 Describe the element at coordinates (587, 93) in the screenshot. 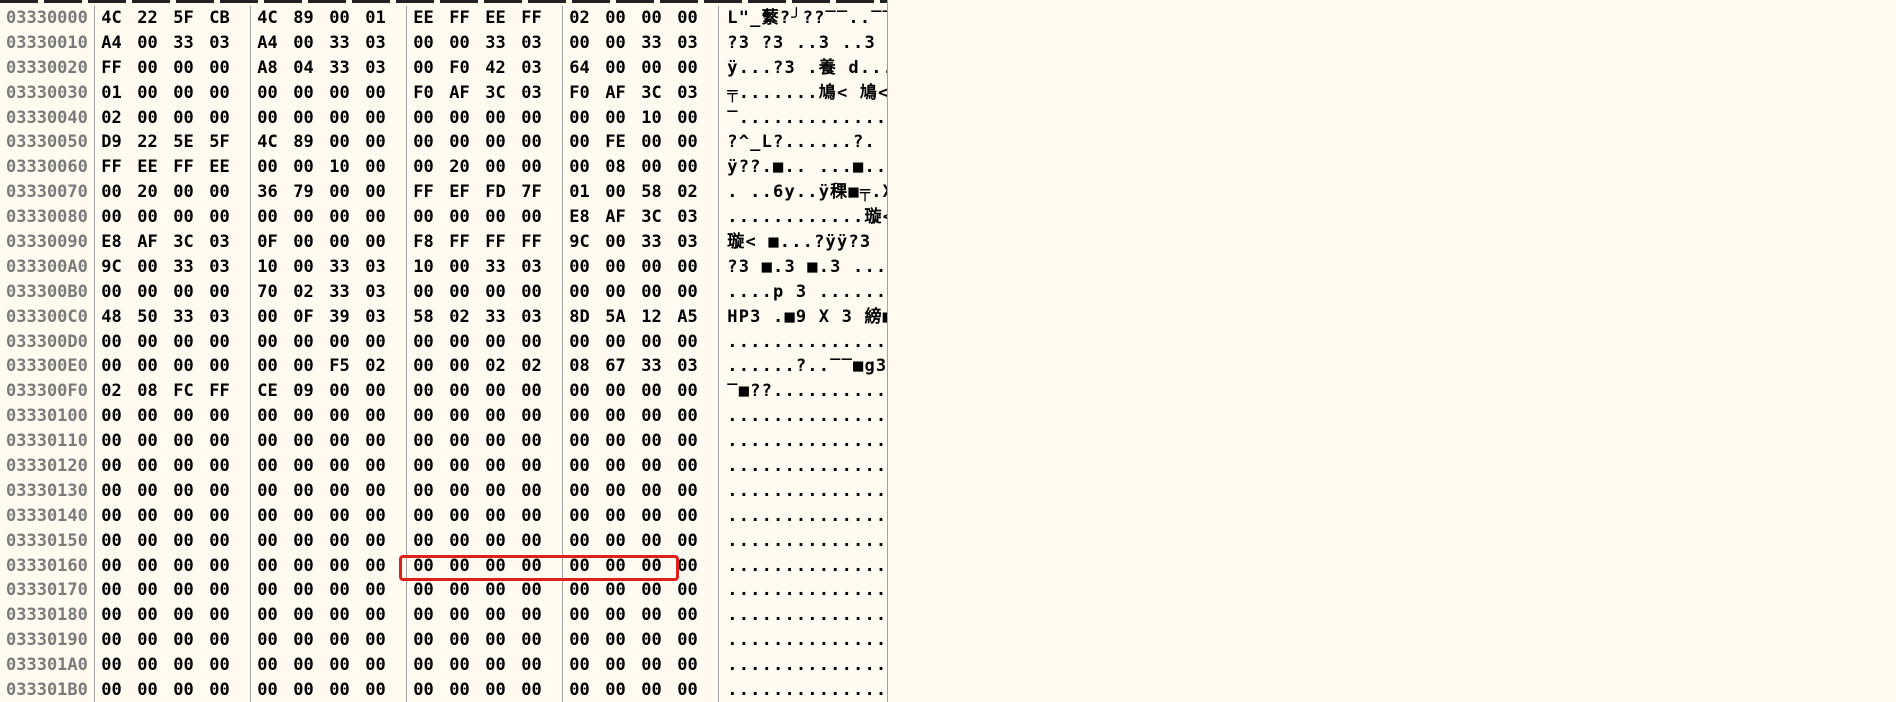

I see `hex-byte: F0` at that location.